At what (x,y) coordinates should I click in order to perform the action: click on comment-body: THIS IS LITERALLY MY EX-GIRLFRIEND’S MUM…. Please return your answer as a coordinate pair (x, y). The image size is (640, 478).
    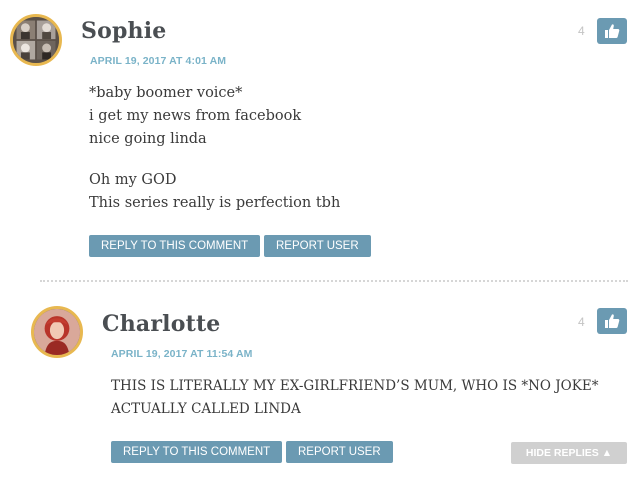
    Looking at the image, I should click on (371, 398).